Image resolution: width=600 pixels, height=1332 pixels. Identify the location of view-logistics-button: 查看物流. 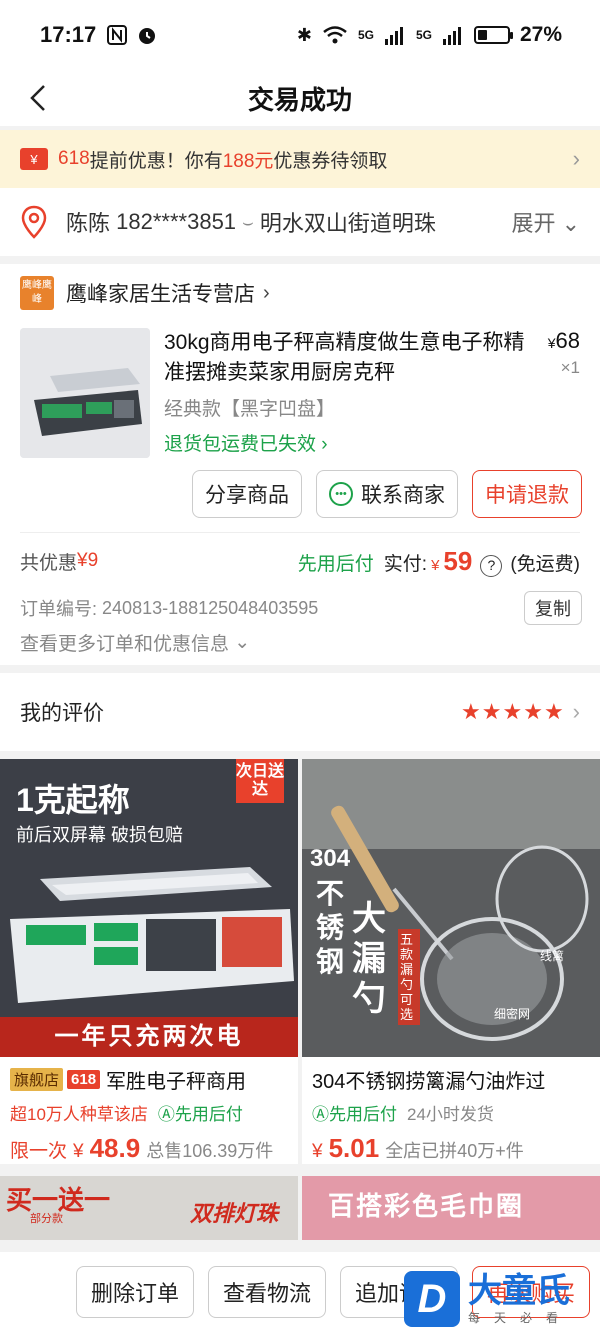
(266, 1292).